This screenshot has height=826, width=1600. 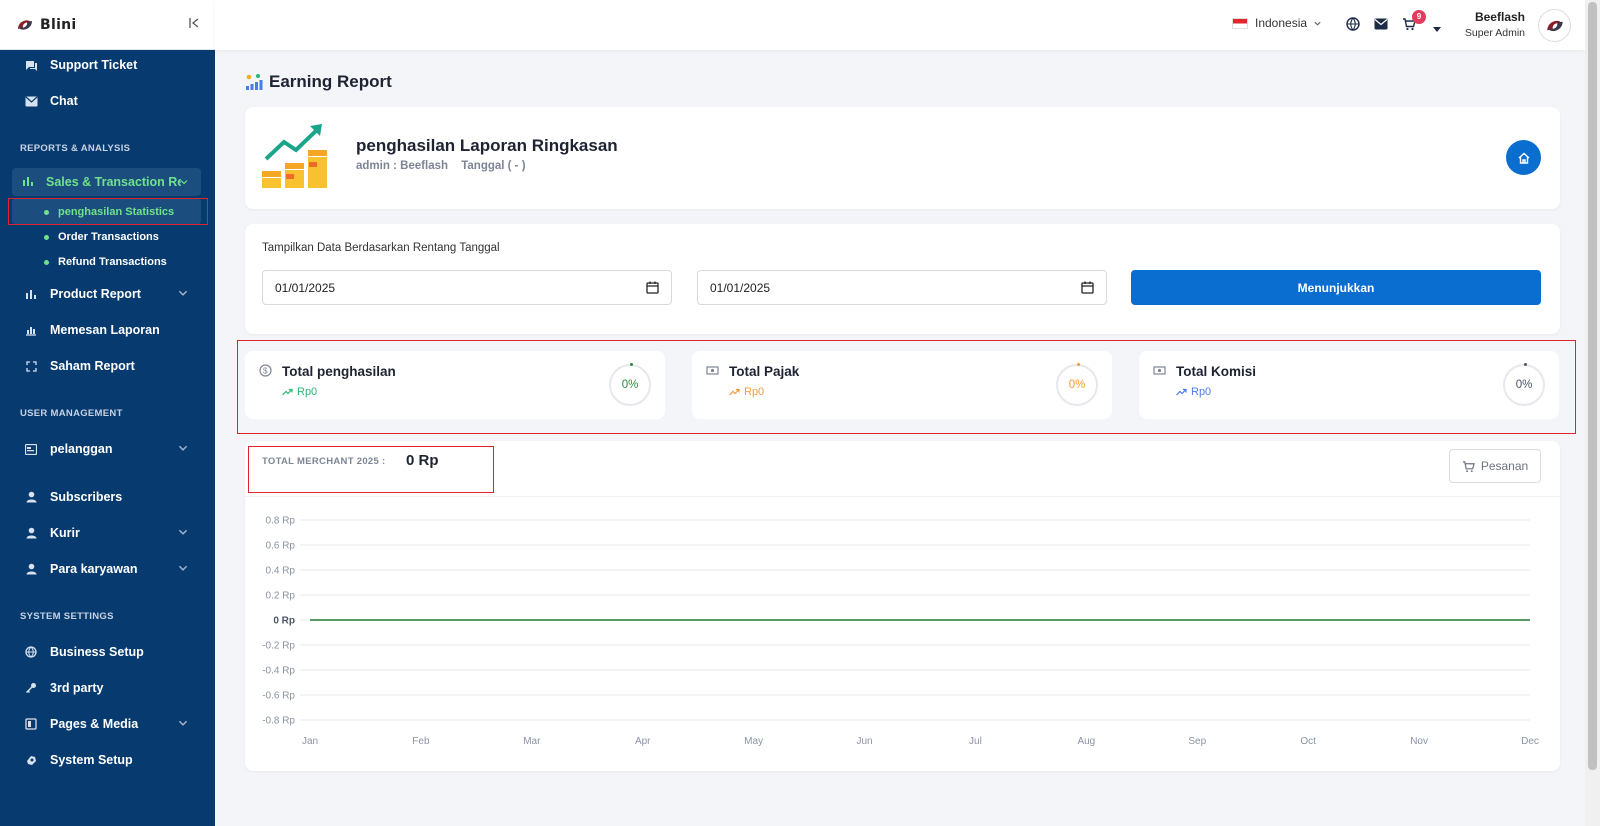 I want to click on highlight-box-active-subitem, so click(x=108, y=211).